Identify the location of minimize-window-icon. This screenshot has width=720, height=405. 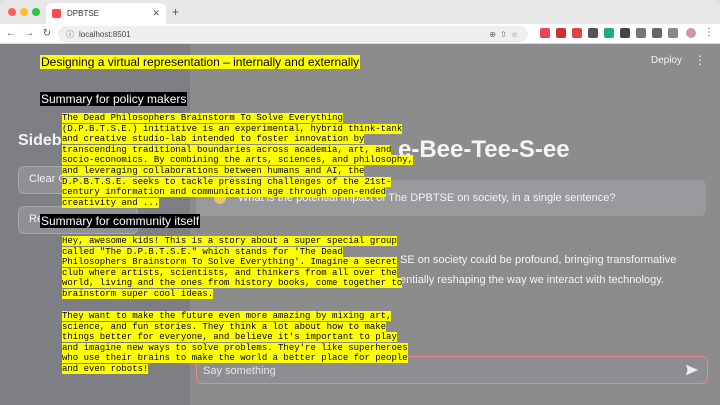
(24, 12).